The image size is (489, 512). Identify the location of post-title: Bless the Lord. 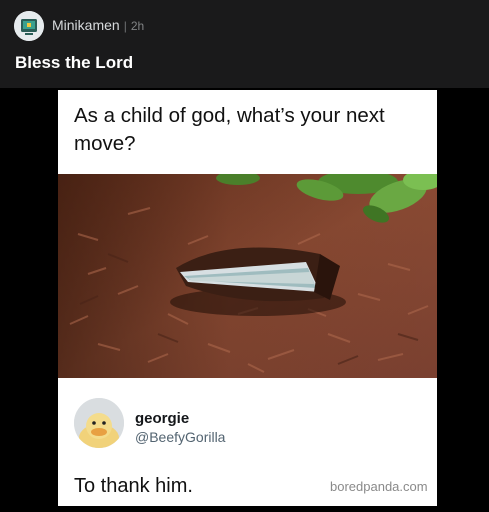
(74, 63).